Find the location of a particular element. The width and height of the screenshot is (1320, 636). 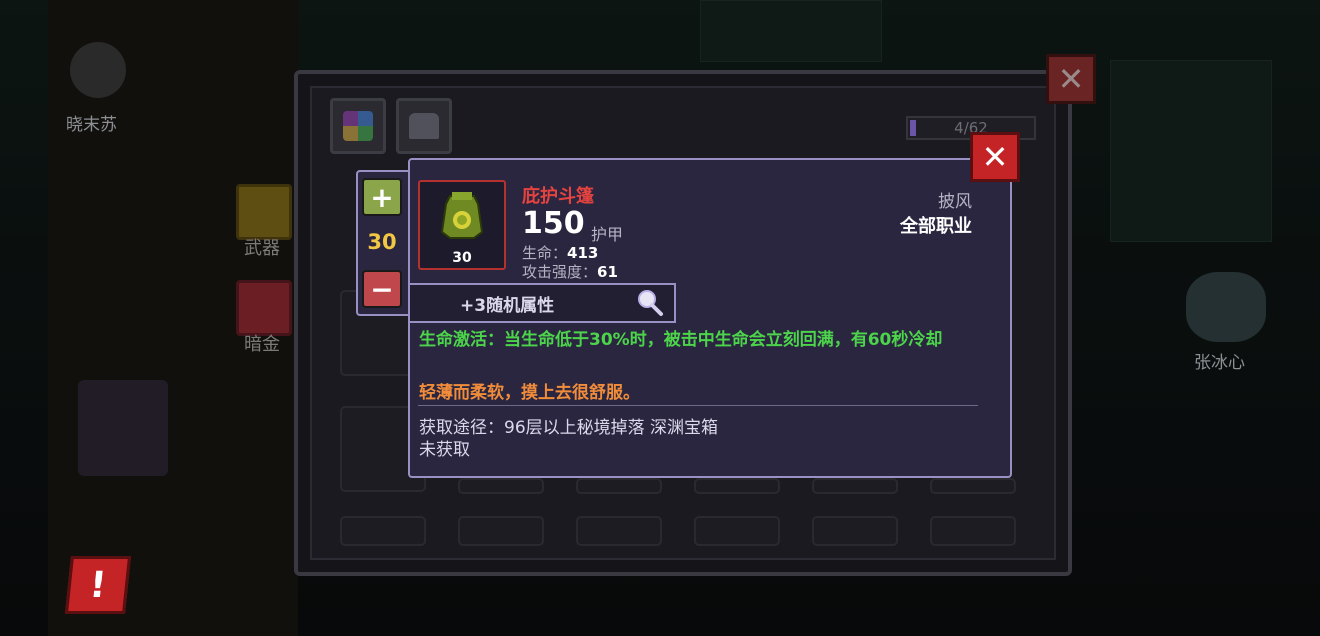

weapon-tab-label: 武器 is located at coordinates (262, 248).